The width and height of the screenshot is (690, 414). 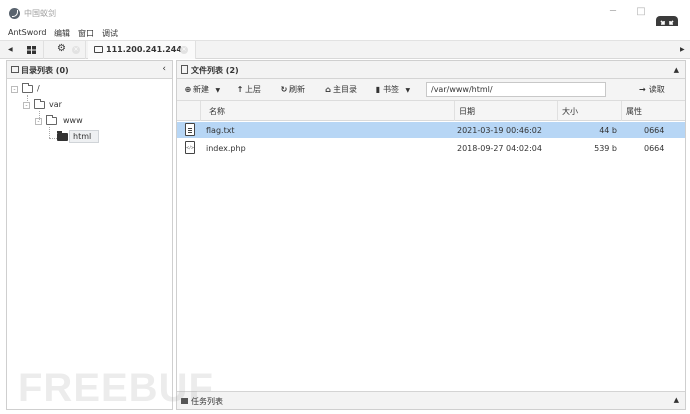 What do you see at coordinates (55, 104) in the screenshot?
I see `tree-label-var: var` at bounding box center [55, 104].